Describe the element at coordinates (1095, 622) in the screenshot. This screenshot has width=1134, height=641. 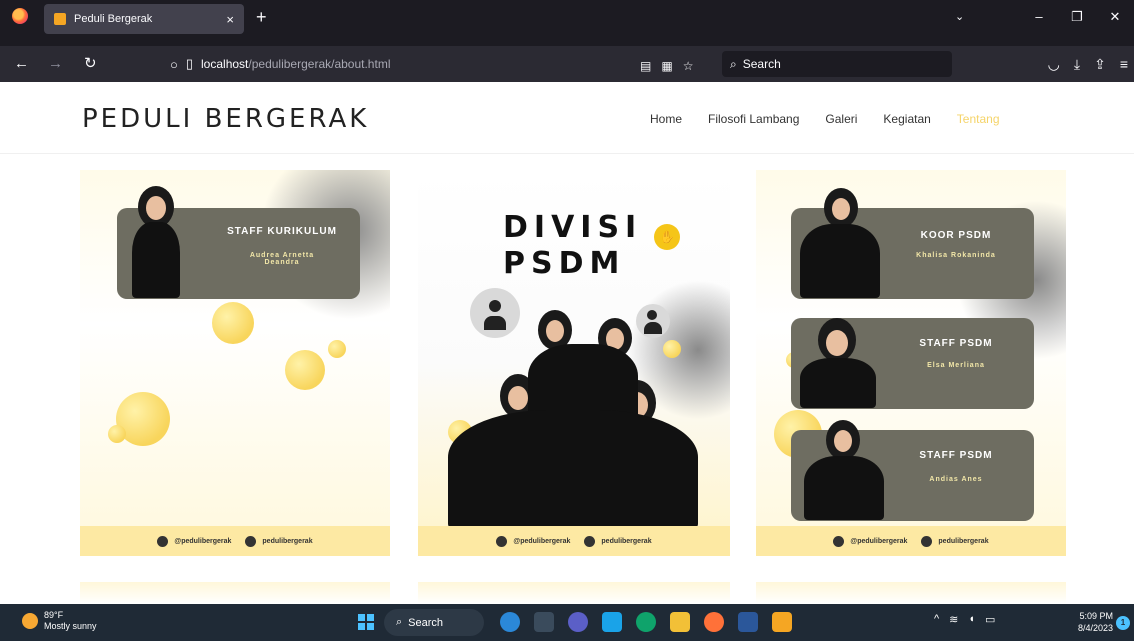
I see `taskbar-clock: 5:09 PM 8/4/2023` at that location.